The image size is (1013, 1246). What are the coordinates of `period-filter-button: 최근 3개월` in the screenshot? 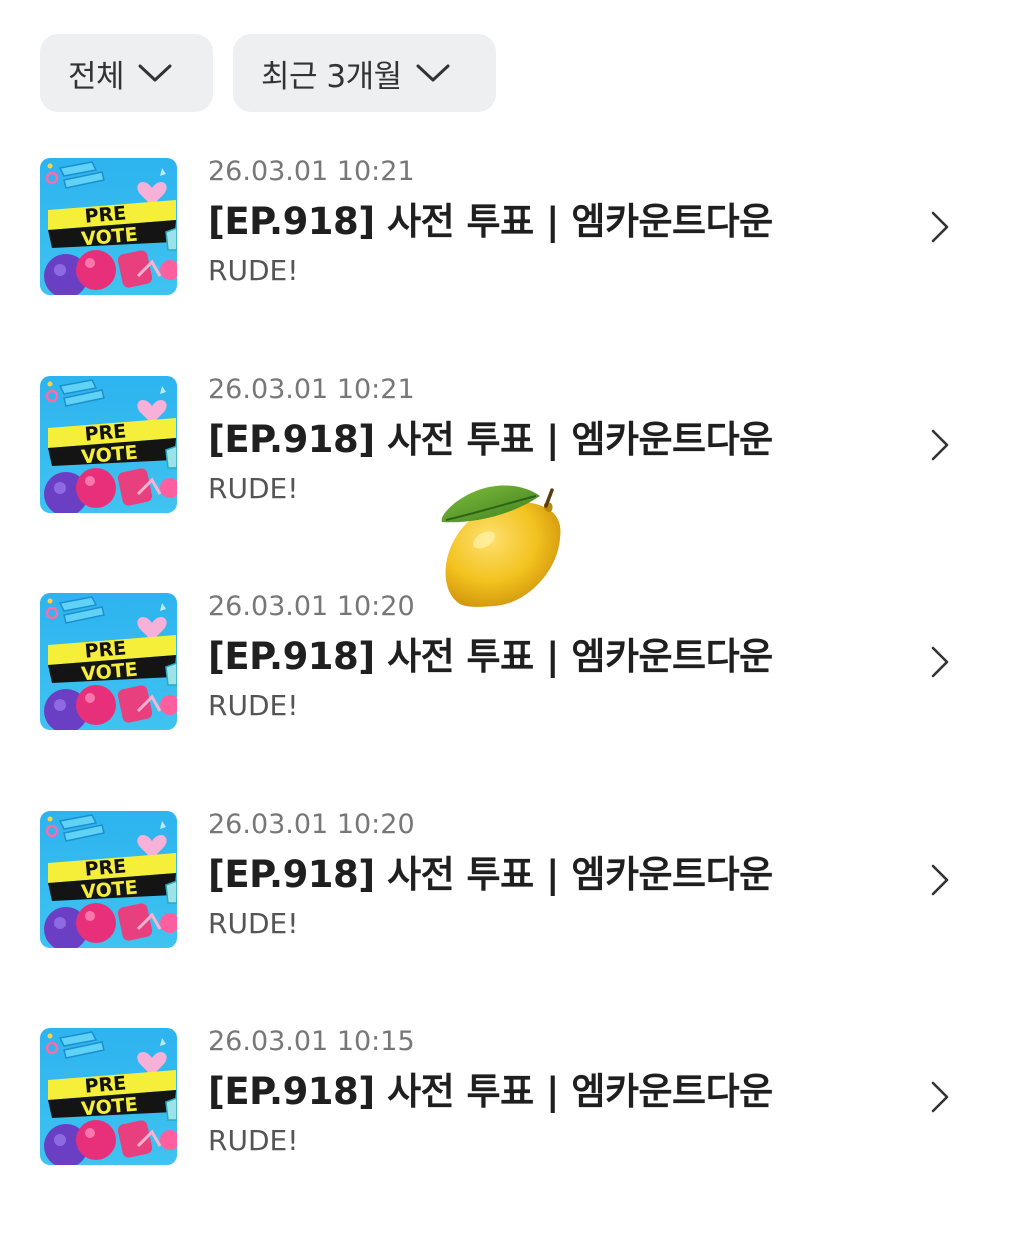 It's located at (364, 73).